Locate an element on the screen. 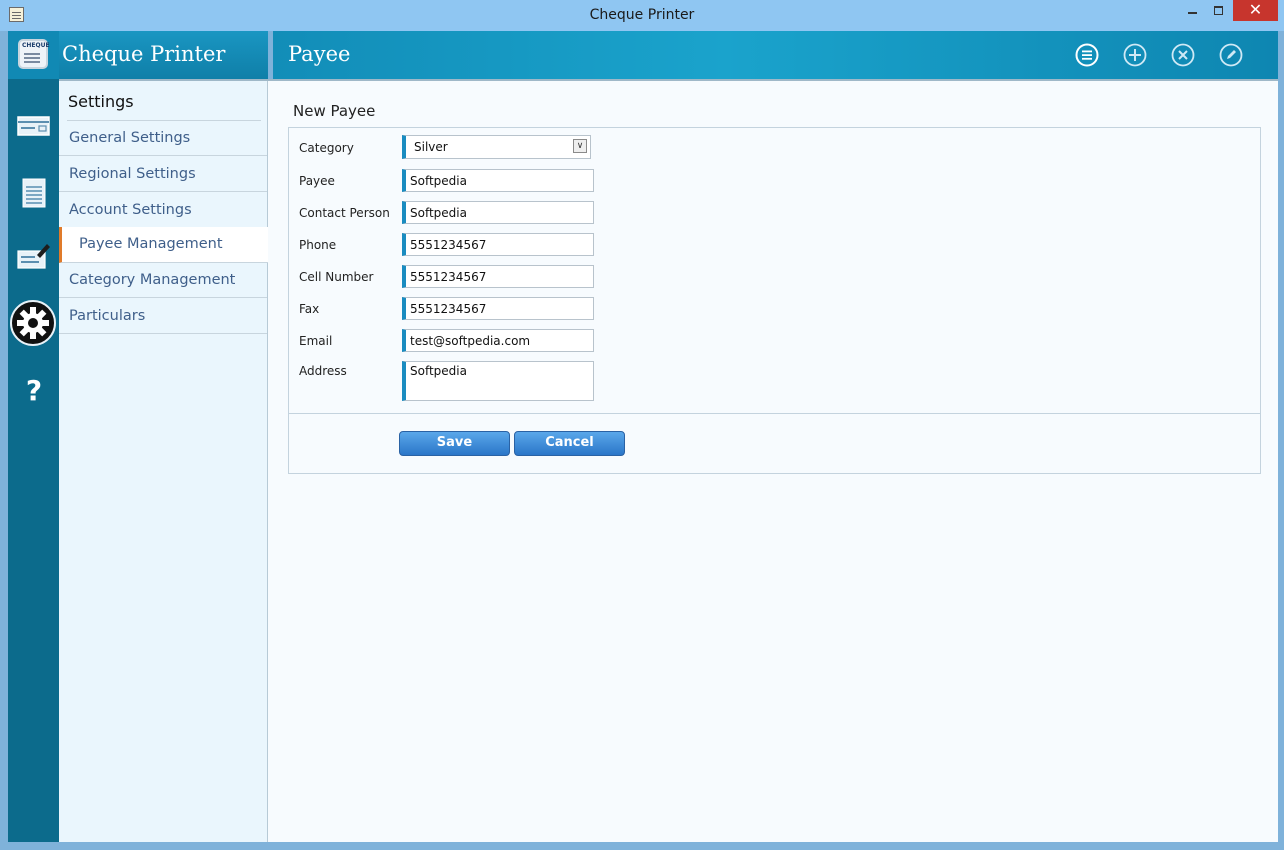 This screenshot has width=1284, height=850. menu-item-payee-management: Payee Management is located at coordinates (163, 245).